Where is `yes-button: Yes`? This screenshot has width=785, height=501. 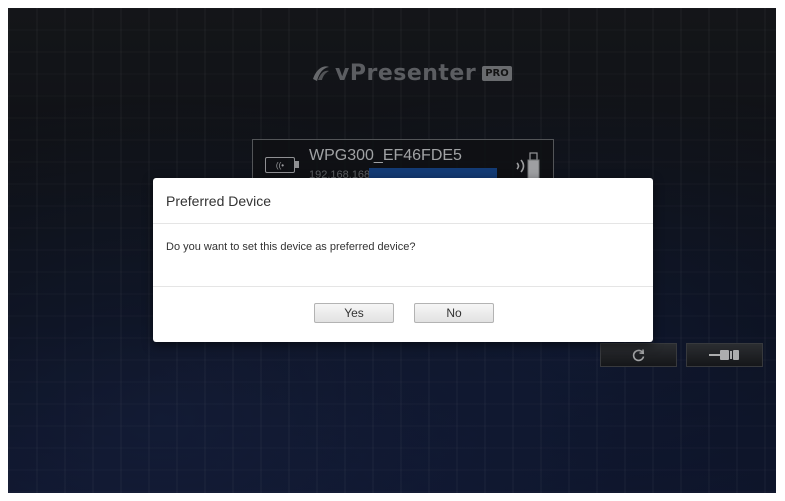
yes-button: Yes is located at coordinates (354, 313).